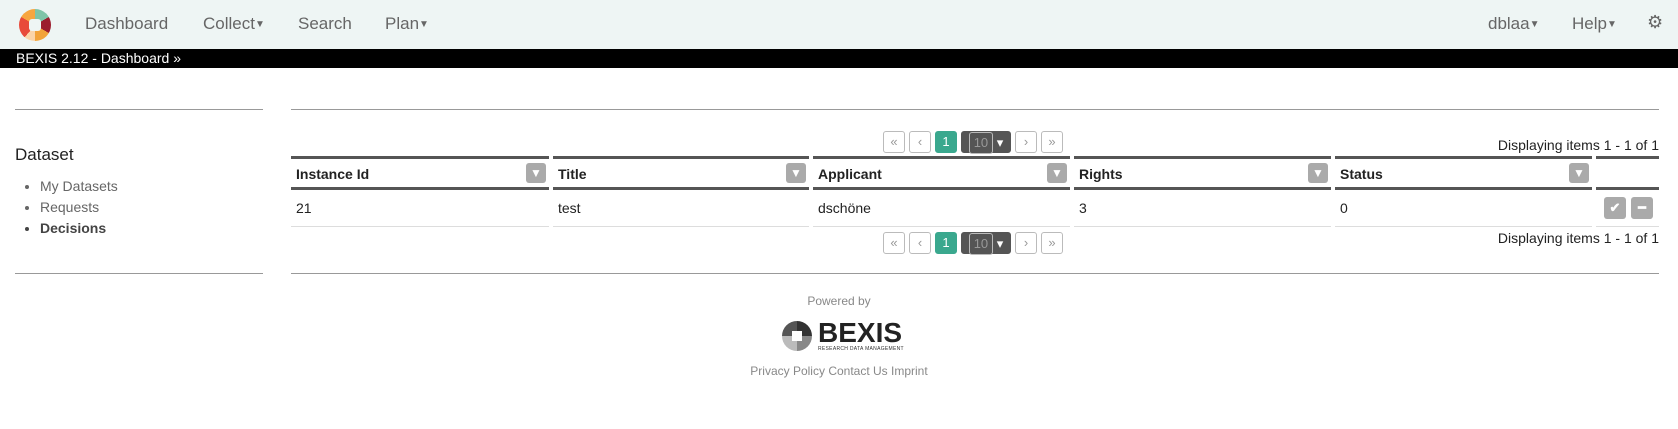  I want to click on column-actions: ✔ ━, so click(1627, 191).